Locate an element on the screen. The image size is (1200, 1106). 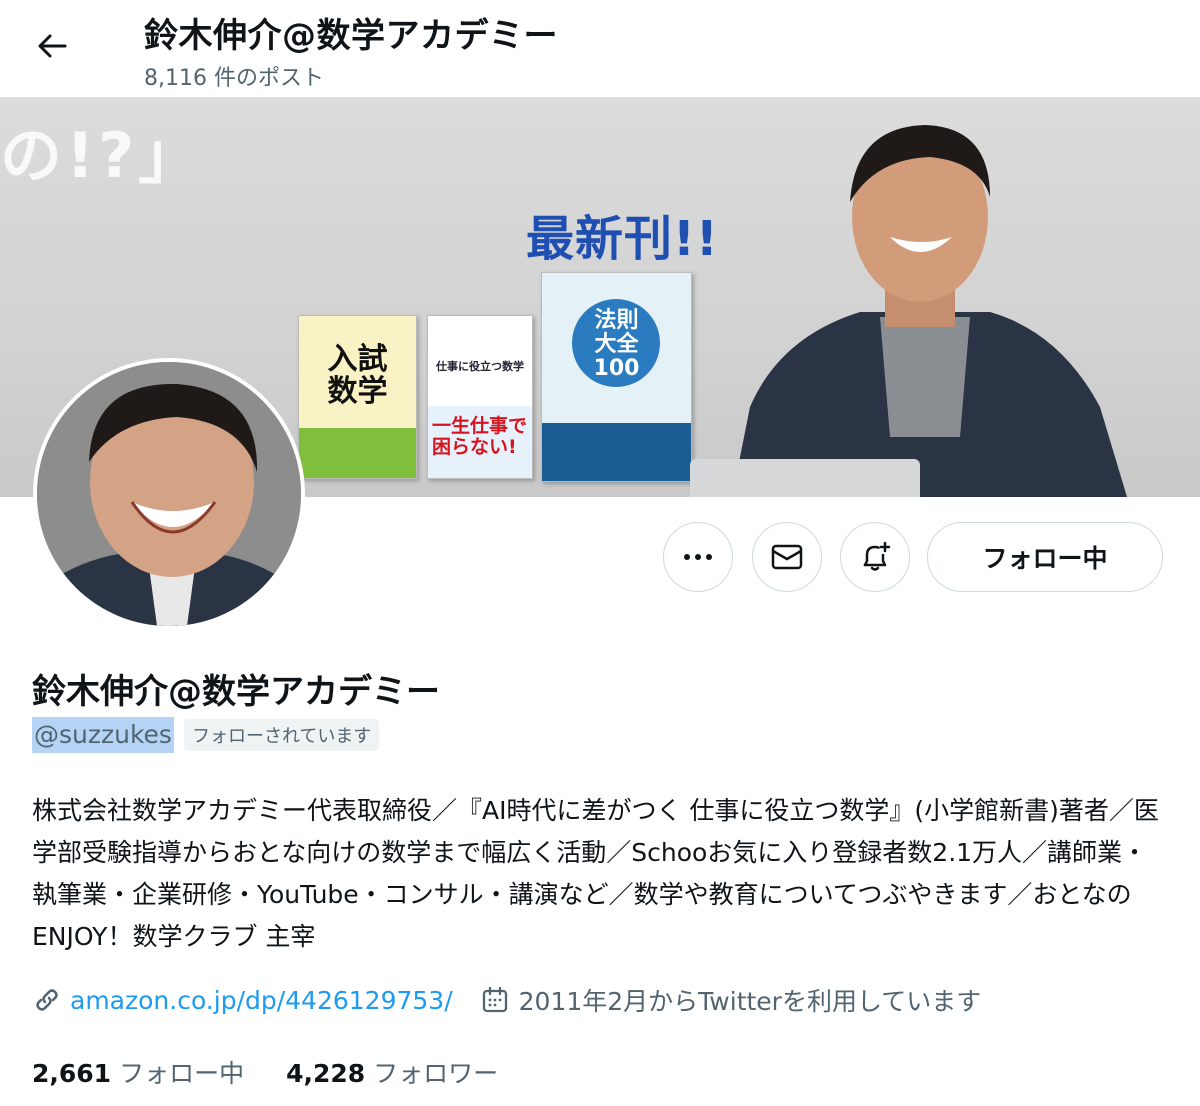
following-stat: 2,661 フォロー中 is located at coordinates (138, 1072).